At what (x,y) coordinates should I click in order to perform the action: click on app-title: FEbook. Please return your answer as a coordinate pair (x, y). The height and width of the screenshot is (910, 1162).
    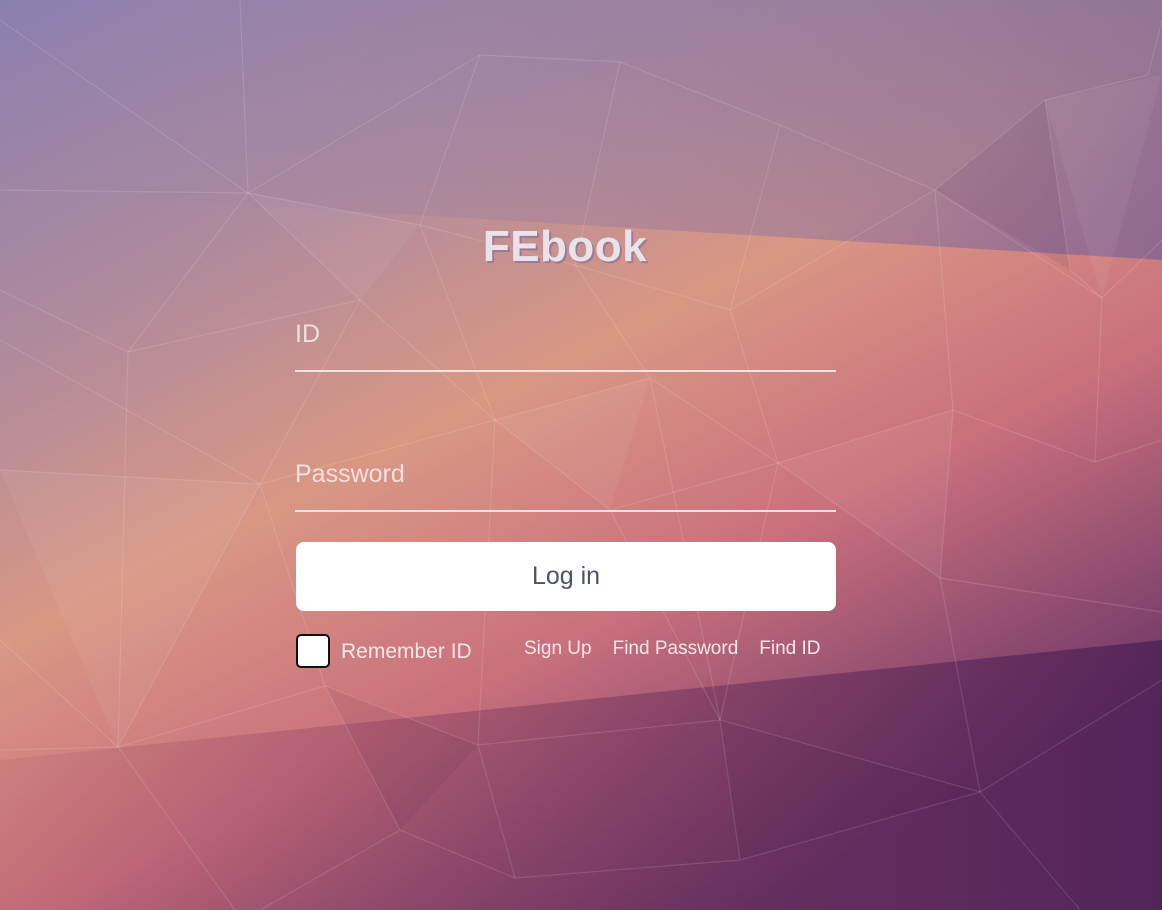
    Looking at the image, I should click on (565, 246).